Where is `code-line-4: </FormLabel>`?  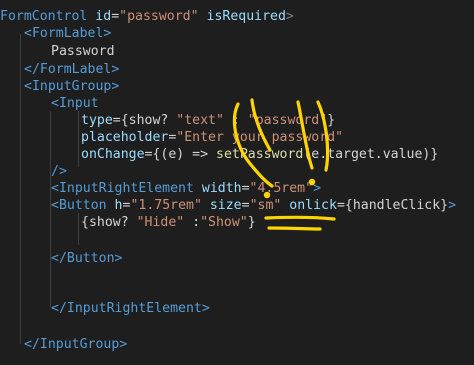
code-line-4: </FormLabel> is located at coordinates (71, 69).